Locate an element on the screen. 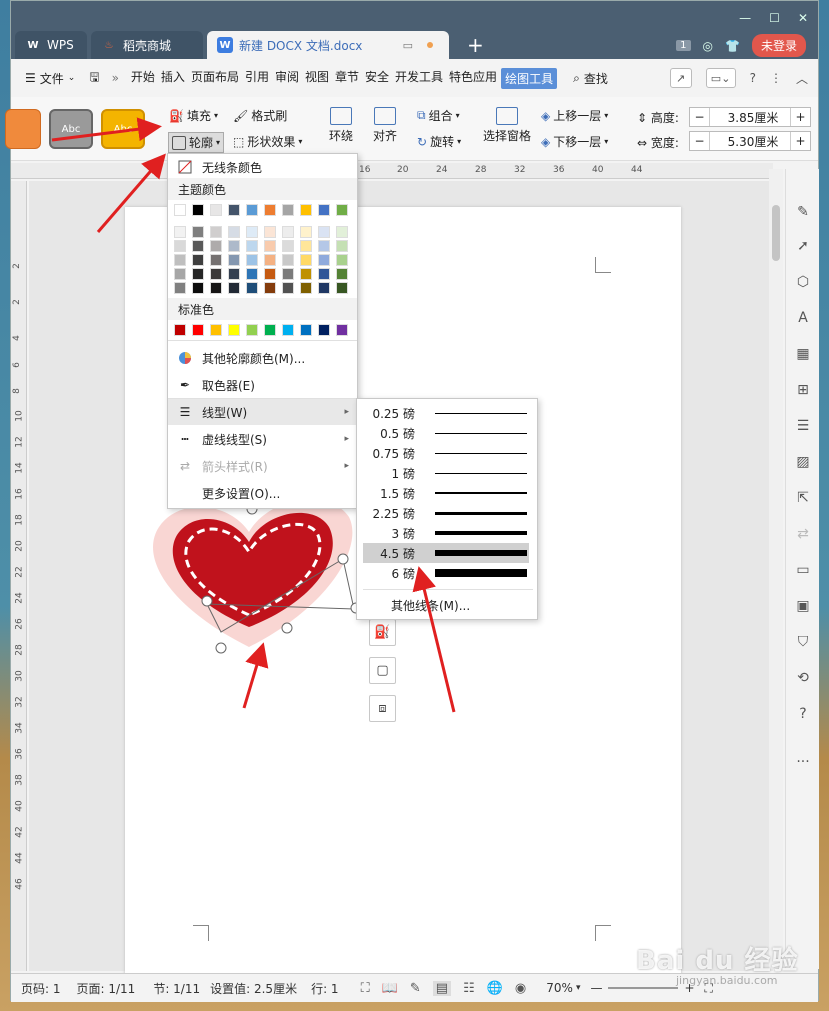 The height and width of the screenshot is (1011, 829). bring-forward-button: ◈ 上移一层 ▾ is located at coordinates (574, 115).